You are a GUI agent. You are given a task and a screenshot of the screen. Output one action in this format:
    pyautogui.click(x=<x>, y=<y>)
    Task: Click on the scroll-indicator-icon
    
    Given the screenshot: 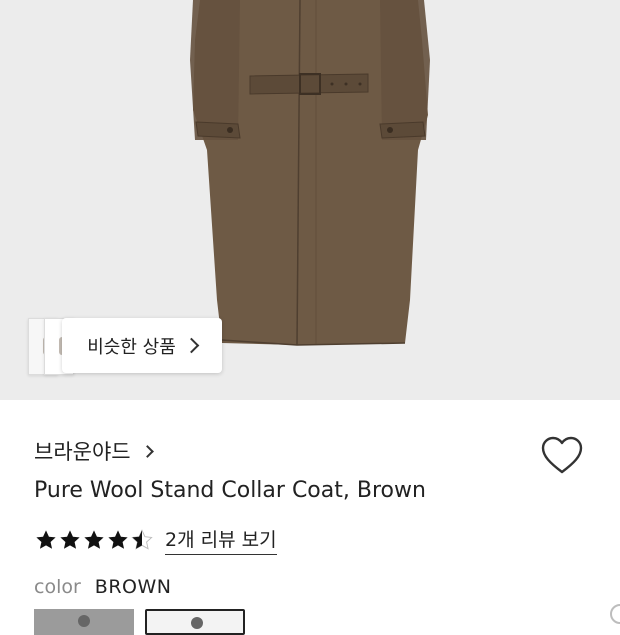 What is the action you would take?
    pyautogui.click(x=615, y=614)
    